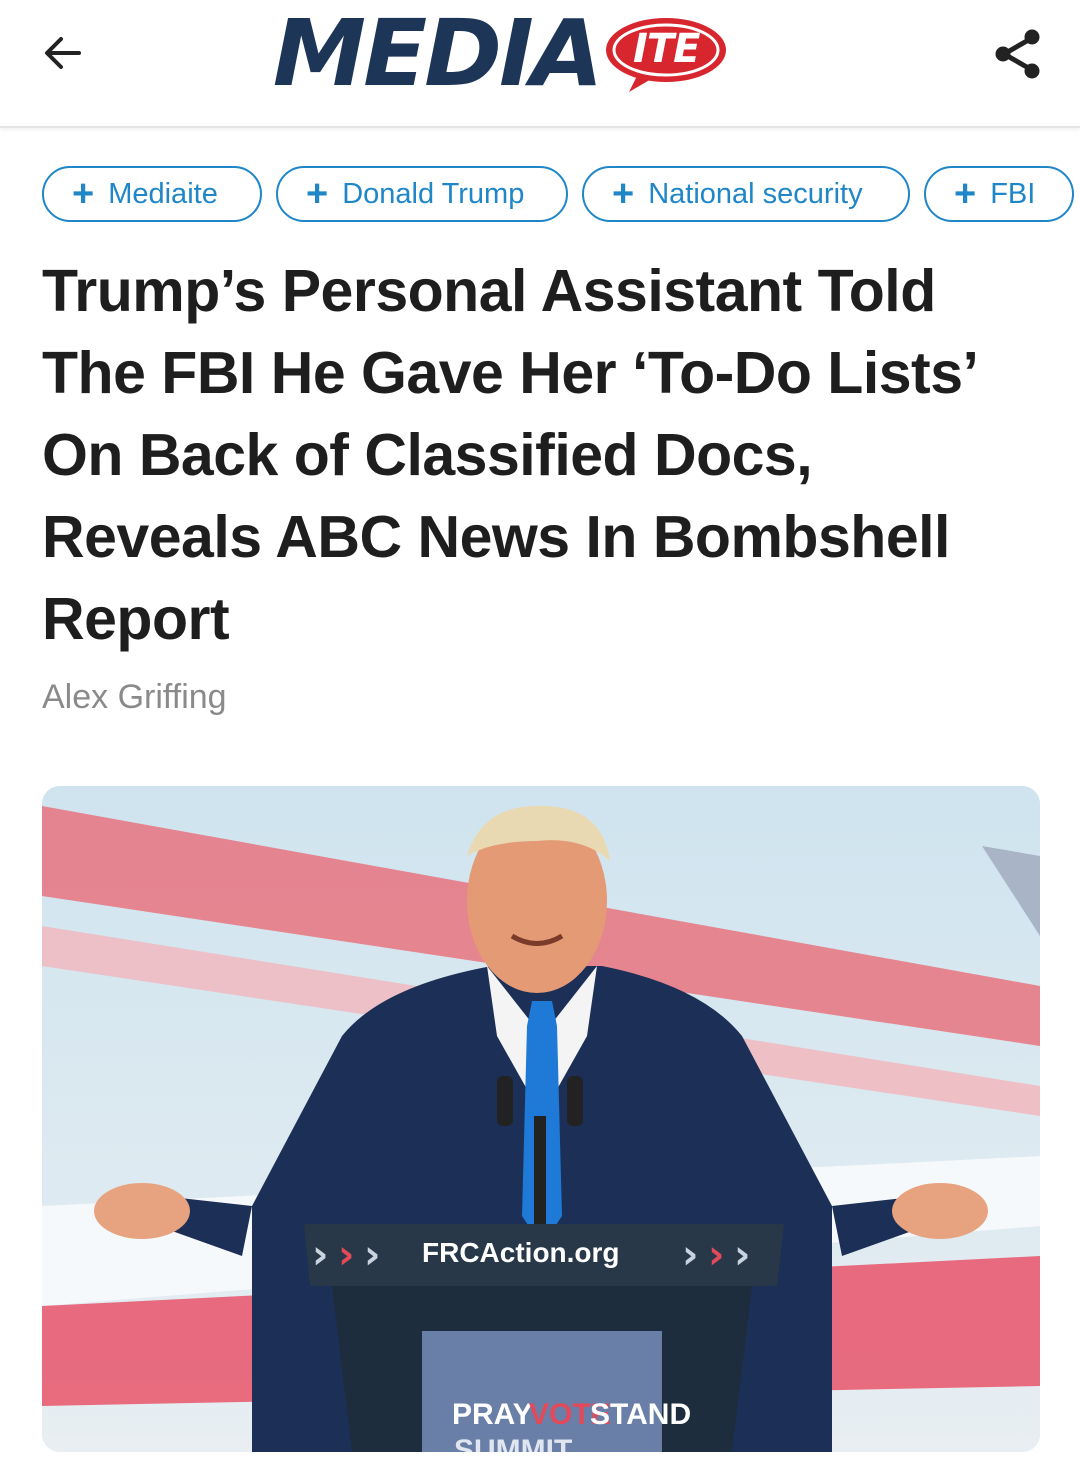 This screenshot has height=1482, width=1080. I want to click on article-author: Alex Griffing, so click(134, 697).